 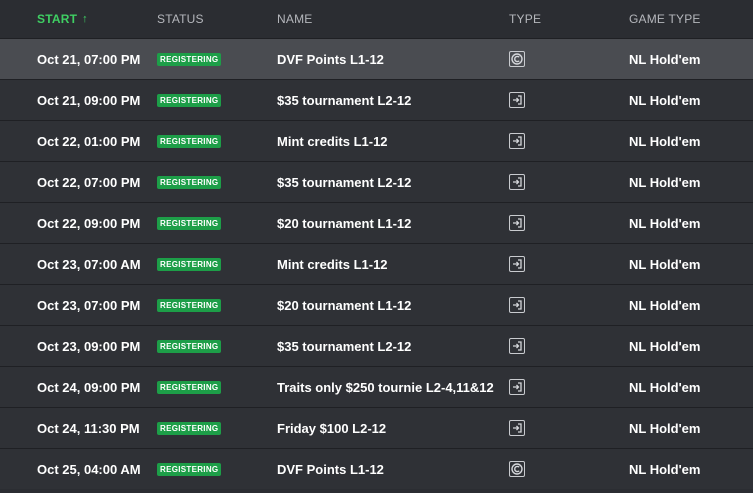 What do you see at coordinates (89, 182) in the screenshot?
I see `start-time: Oct 22, 07:00 PM` at bounding box center [89, 182].